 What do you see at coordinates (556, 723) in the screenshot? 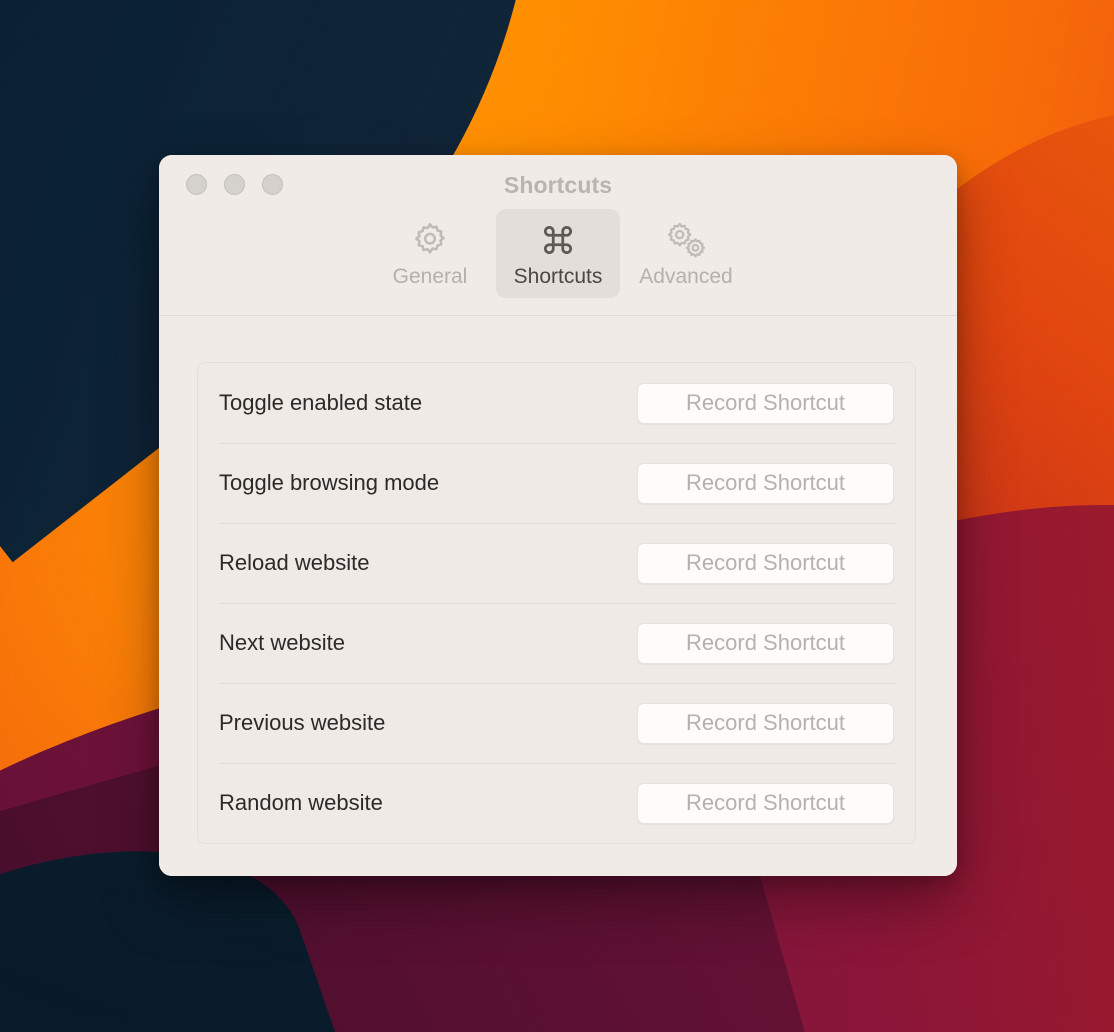
I see `table-row: Previous website Record Shortcut` at bounding box center [556, 723].